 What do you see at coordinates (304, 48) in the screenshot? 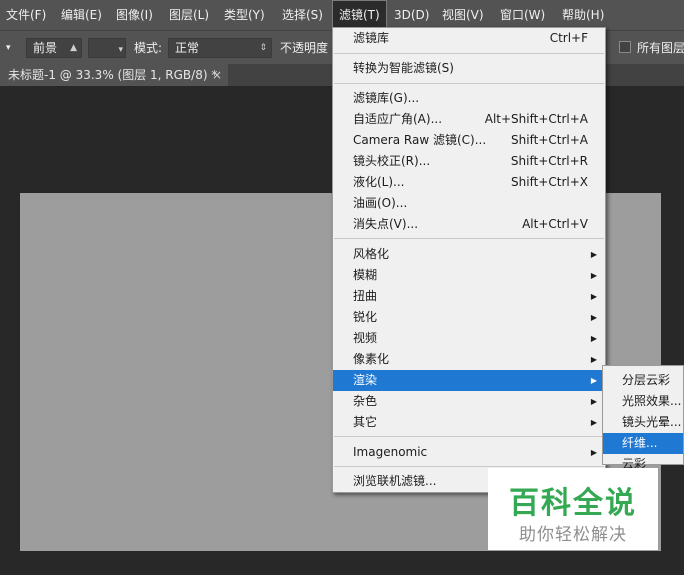
I see `opacity-label: 不透明度` at bounding box center [304, 48].